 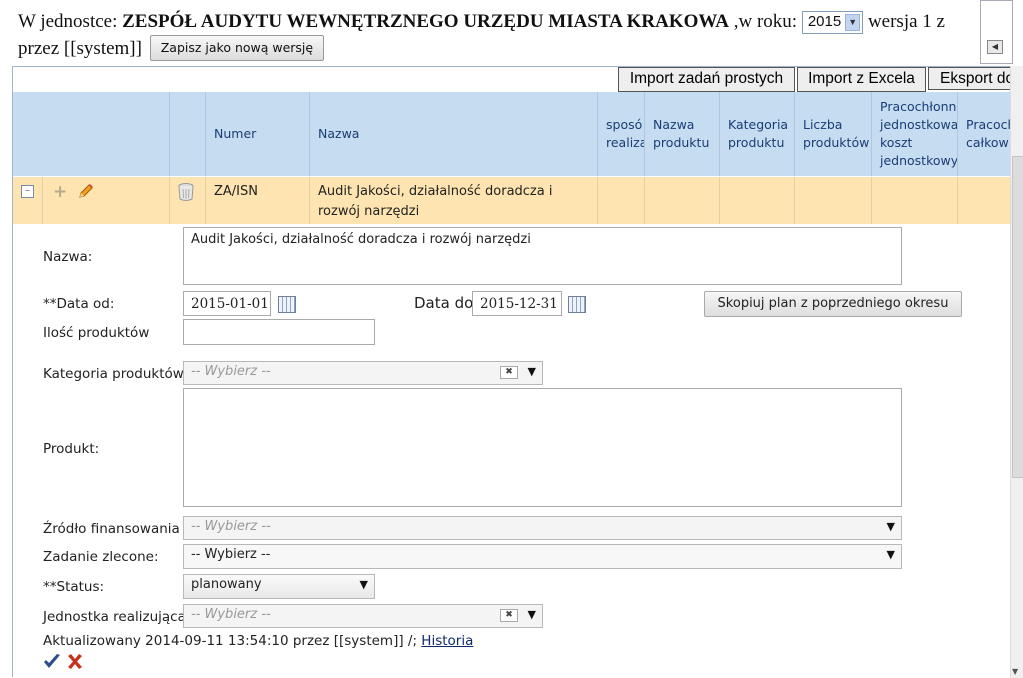 I want to click on zadanie-zlecone-select: -- Wybierz -- ▼, so click(x=542, y=556).